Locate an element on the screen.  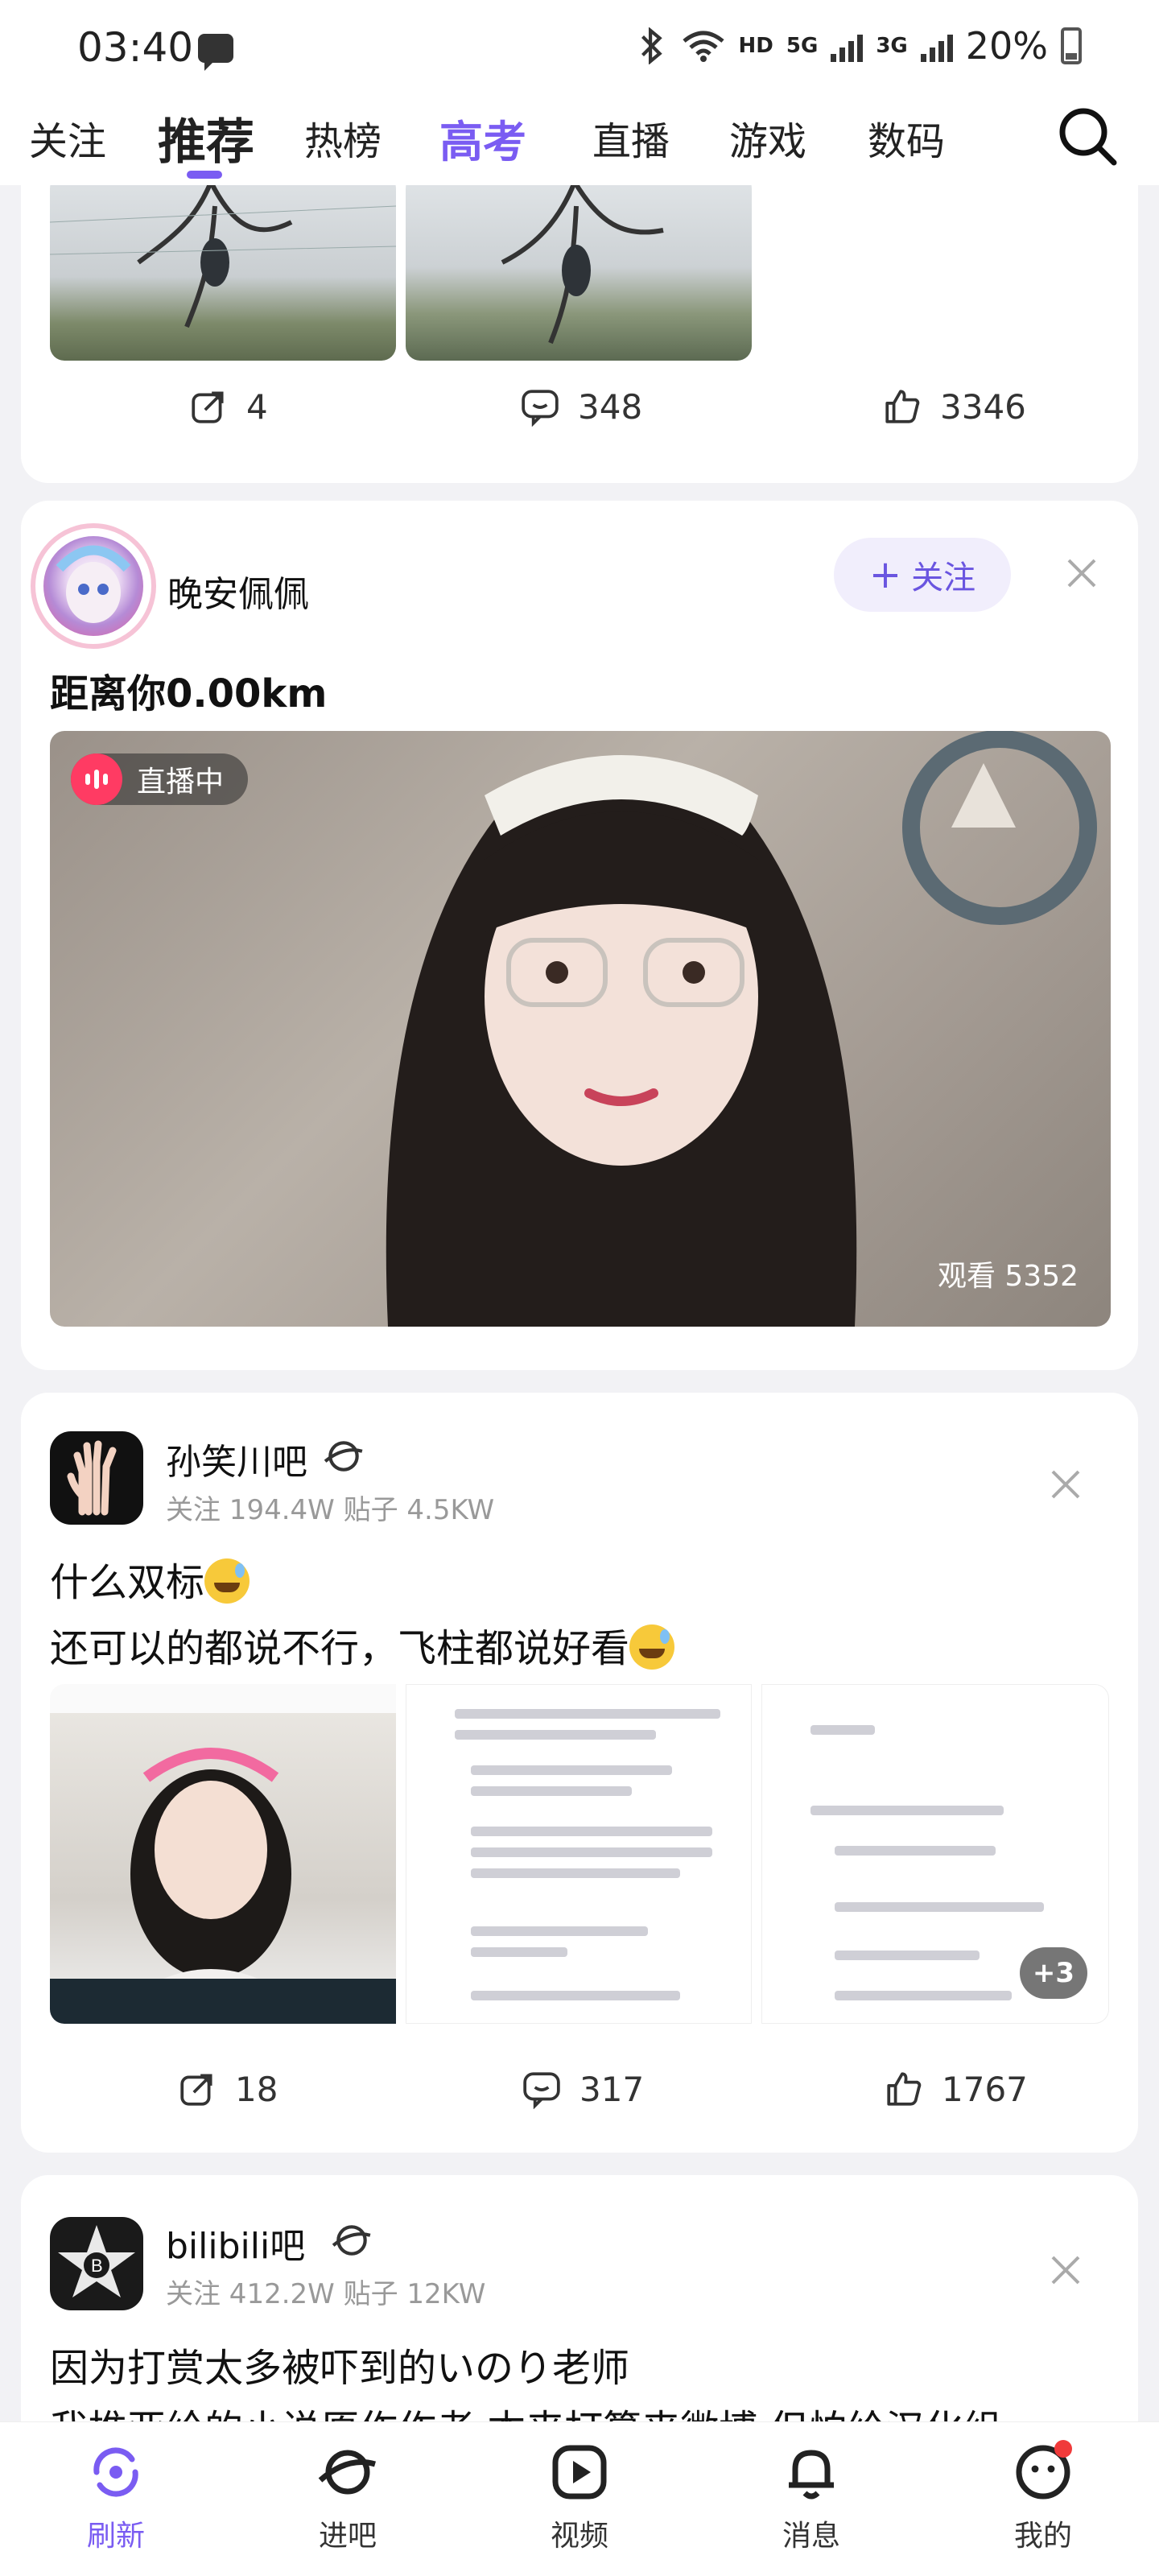
star-logo-icon: B is located at coordinates (96, 2261).